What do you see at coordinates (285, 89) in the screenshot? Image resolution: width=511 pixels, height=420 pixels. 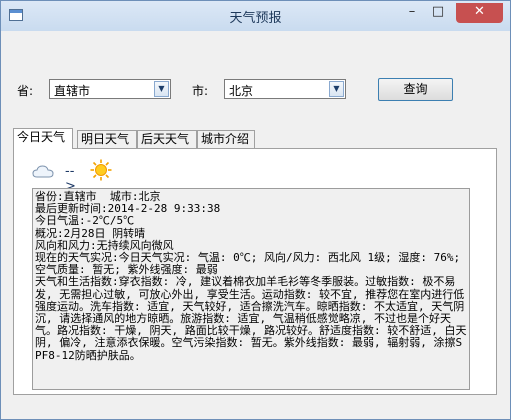 I see `city-select: 北京 ▼` at bounding box center [285, 89].